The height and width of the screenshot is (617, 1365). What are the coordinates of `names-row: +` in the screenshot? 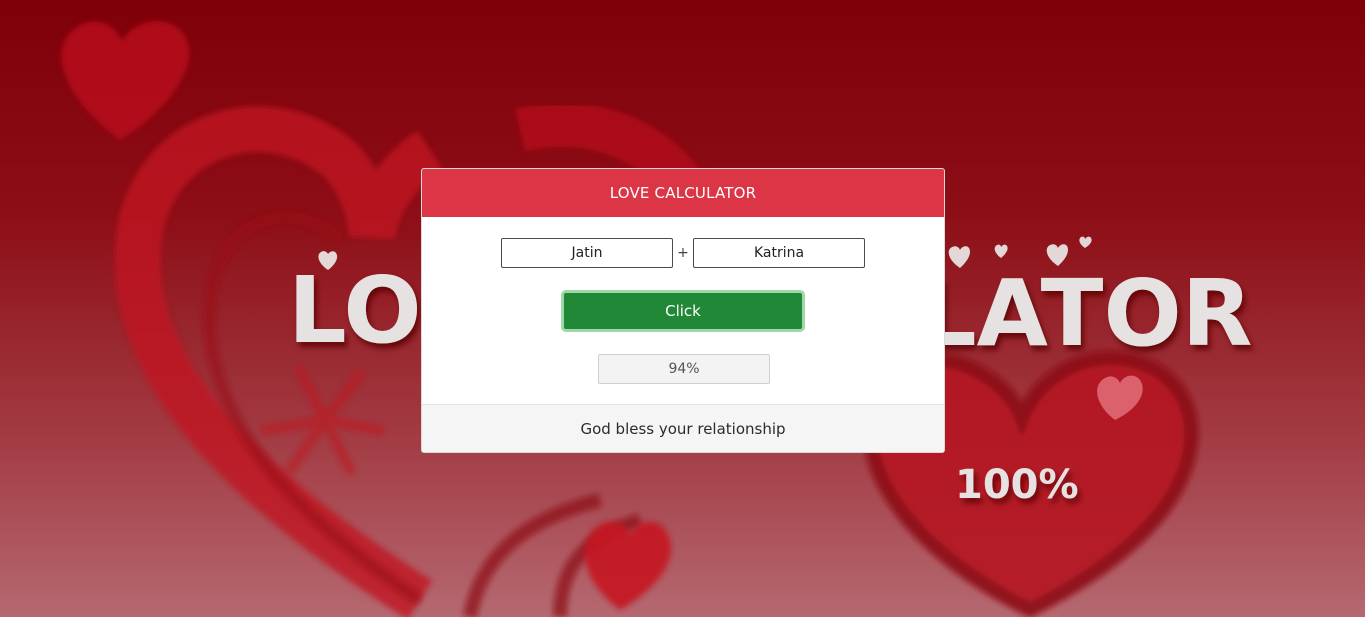 It's located at (683, 253).